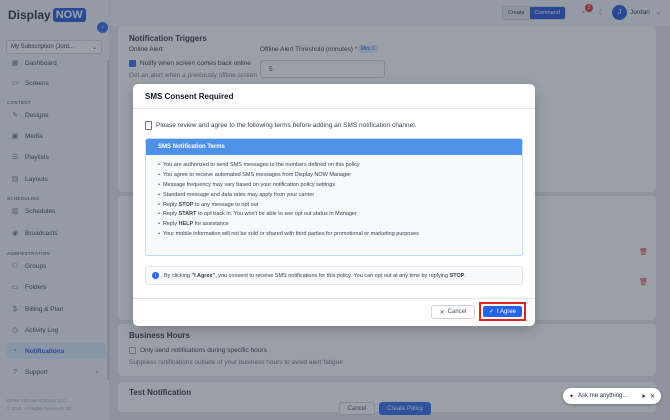  What do you see at coordinates (340, 206) in the screenshot?
I see `term-item: Reply STOP to any message to opt out` at bounding box center [340, 206].